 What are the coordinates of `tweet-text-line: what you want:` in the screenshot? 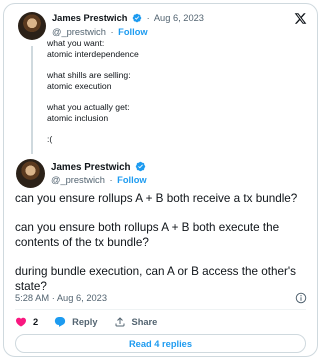 It's located at (76, 43).